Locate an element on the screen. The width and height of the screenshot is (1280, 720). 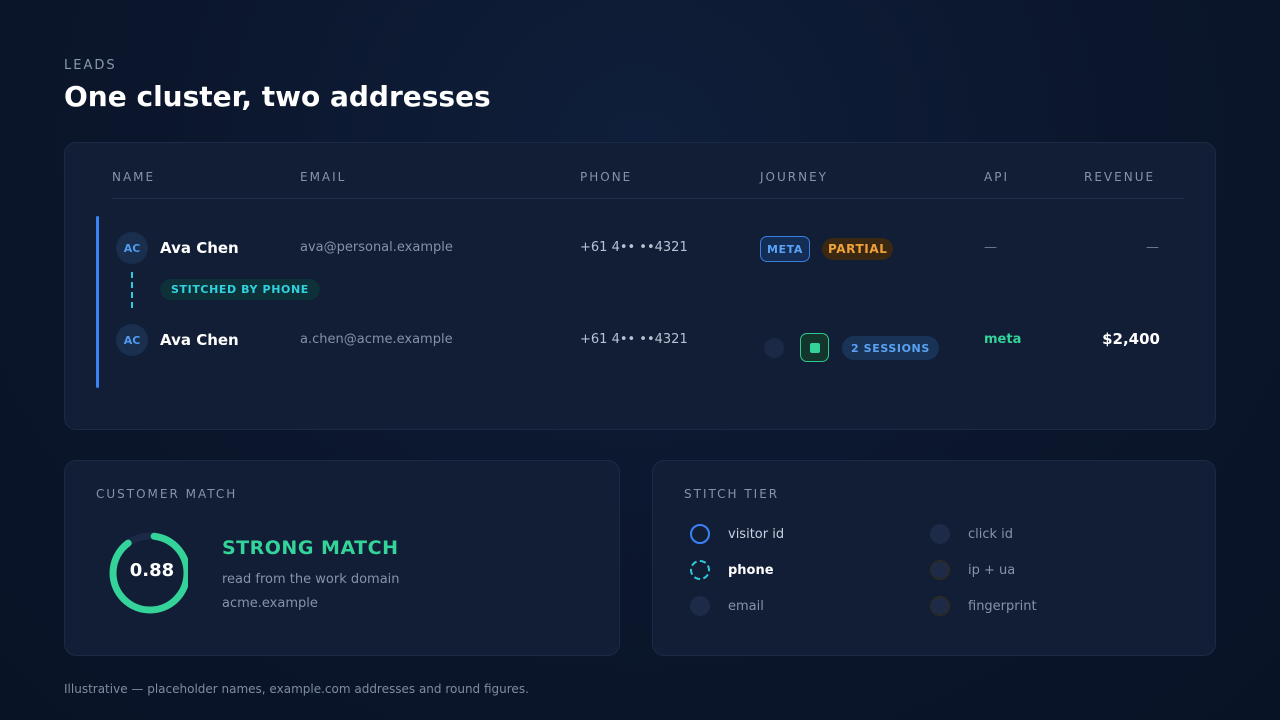
tier-label: ip + ua is located at coordinates (992, 570).